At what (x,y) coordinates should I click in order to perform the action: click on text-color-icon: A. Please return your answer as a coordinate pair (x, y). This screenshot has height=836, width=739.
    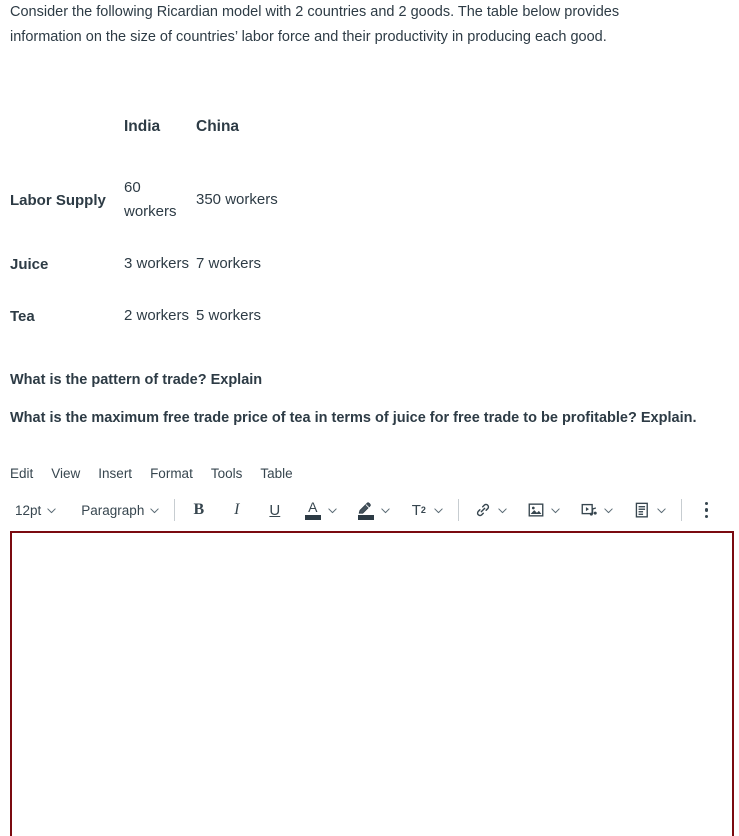
    Looking at the image, I should click on (312, 509).